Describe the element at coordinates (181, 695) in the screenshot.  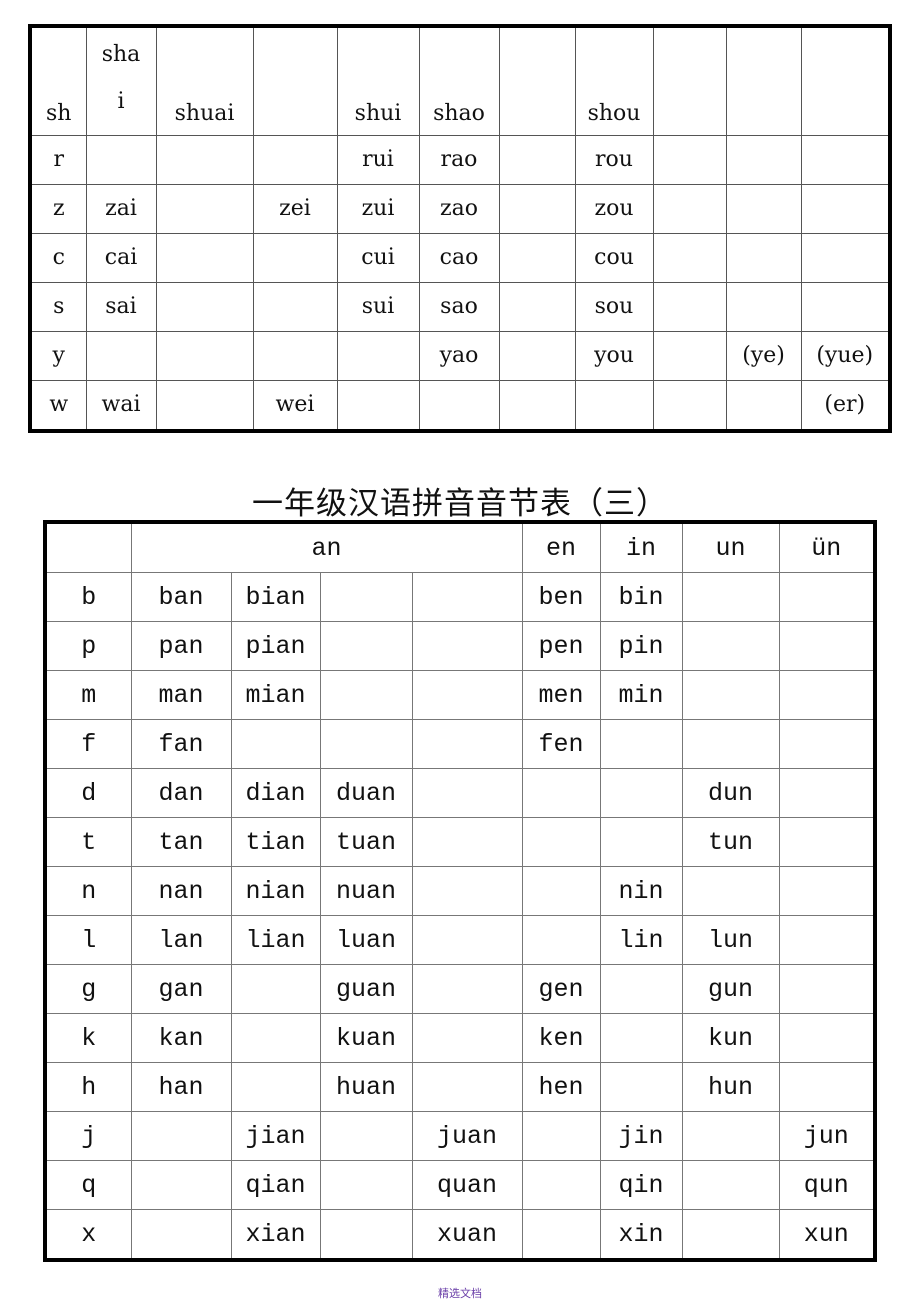
I see `syllable-cell: man` at that location.